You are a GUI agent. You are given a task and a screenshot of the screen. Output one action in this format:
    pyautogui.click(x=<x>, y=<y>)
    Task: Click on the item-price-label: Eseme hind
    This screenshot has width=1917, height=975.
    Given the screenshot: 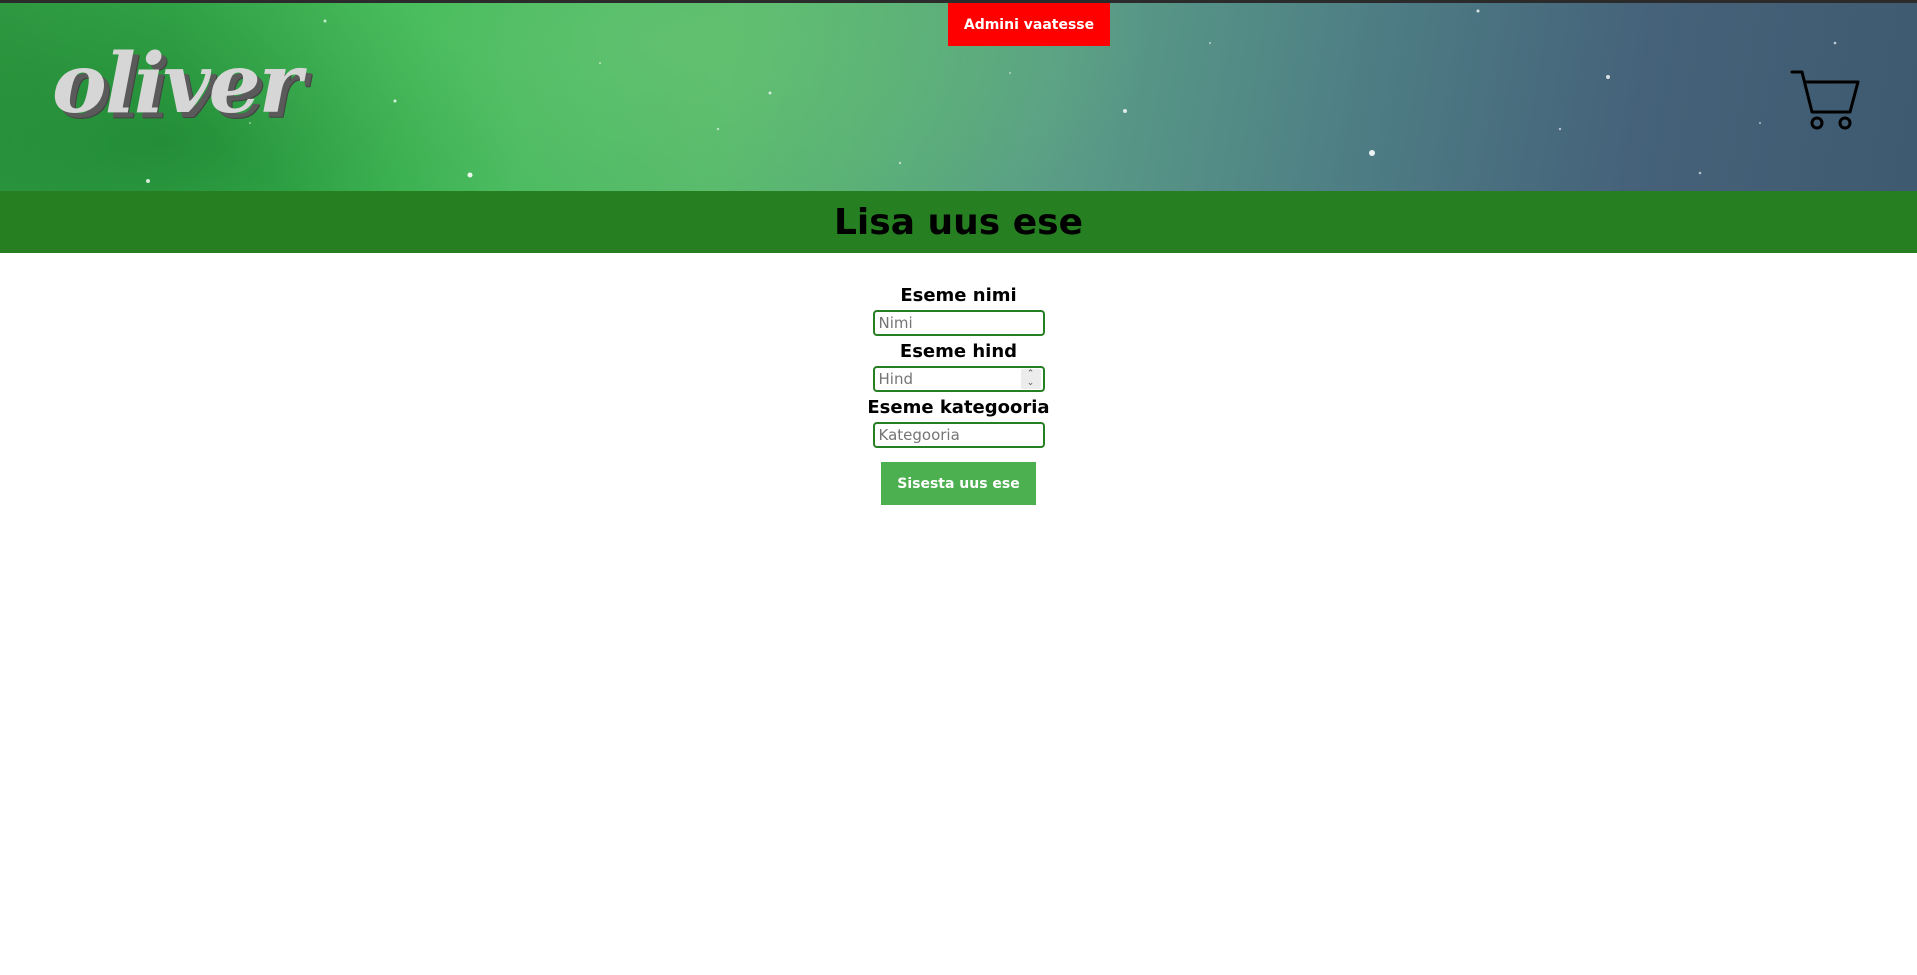 What is the action you would take?
    pyautogui.click(x=958, y=351)
    